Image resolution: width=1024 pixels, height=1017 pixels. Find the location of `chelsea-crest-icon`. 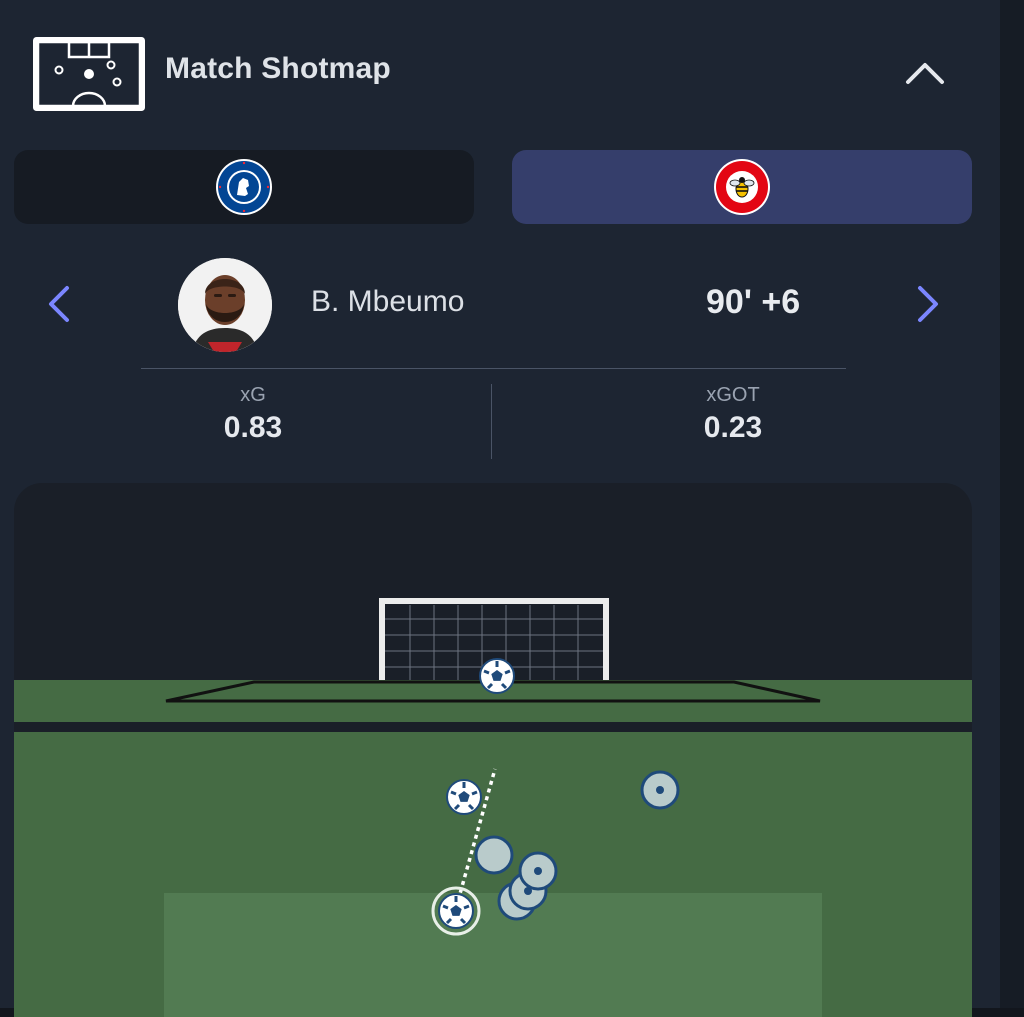

chelsea-crest-icon is located at coordinates (244, 187).